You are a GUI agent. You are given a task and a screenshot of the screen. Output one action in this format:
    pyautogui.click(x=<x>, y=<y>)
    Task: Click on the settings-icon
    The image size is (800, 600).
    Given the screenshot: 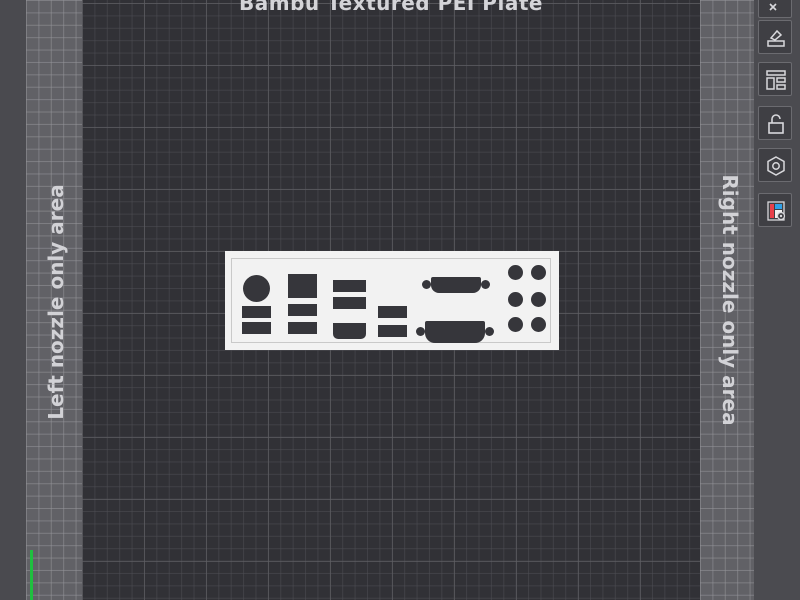 What is the action you would take?
    pyautogui.click(x=776, y=166)
    